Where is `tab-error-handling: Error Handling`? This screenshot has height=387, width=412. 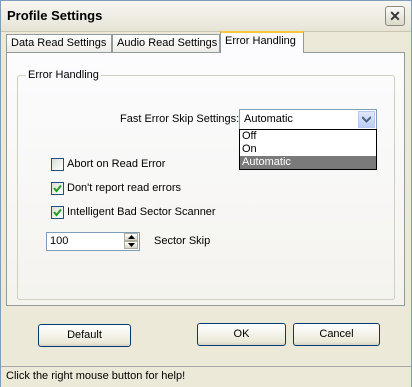 tab-error-handling: Error Handling is located at coordinates (262, 42).